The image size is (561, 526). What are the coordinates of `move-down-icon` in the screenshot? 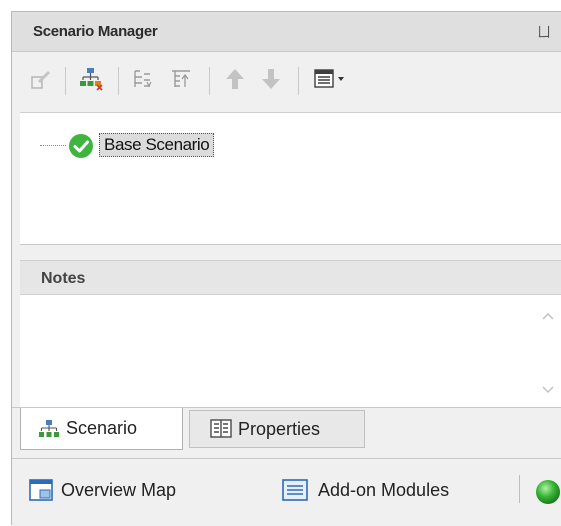 It's located at (271, 81).